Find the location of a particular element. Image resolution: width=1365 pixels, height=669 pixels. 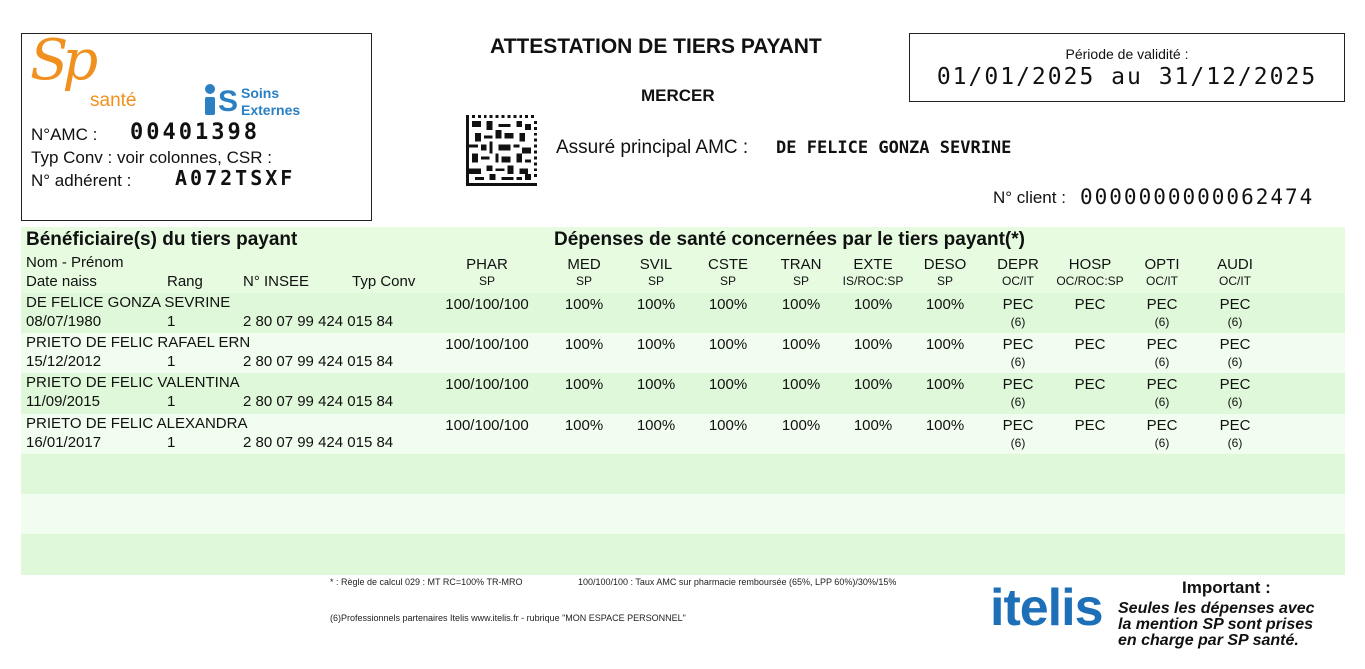

beneficiary-birthdate: 08/07/1980 is located at coordinates (64, 321).